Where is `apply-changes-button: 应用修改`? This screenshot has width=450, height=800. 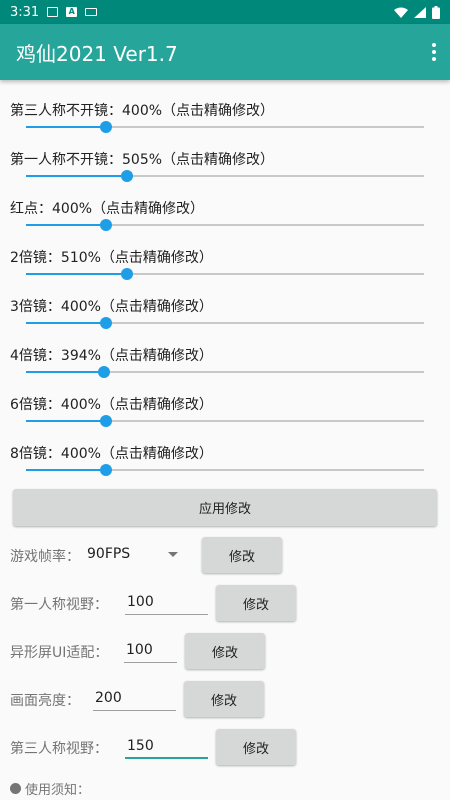
apply-changes-button: 应用修改 is located at coordinates (225, 507).